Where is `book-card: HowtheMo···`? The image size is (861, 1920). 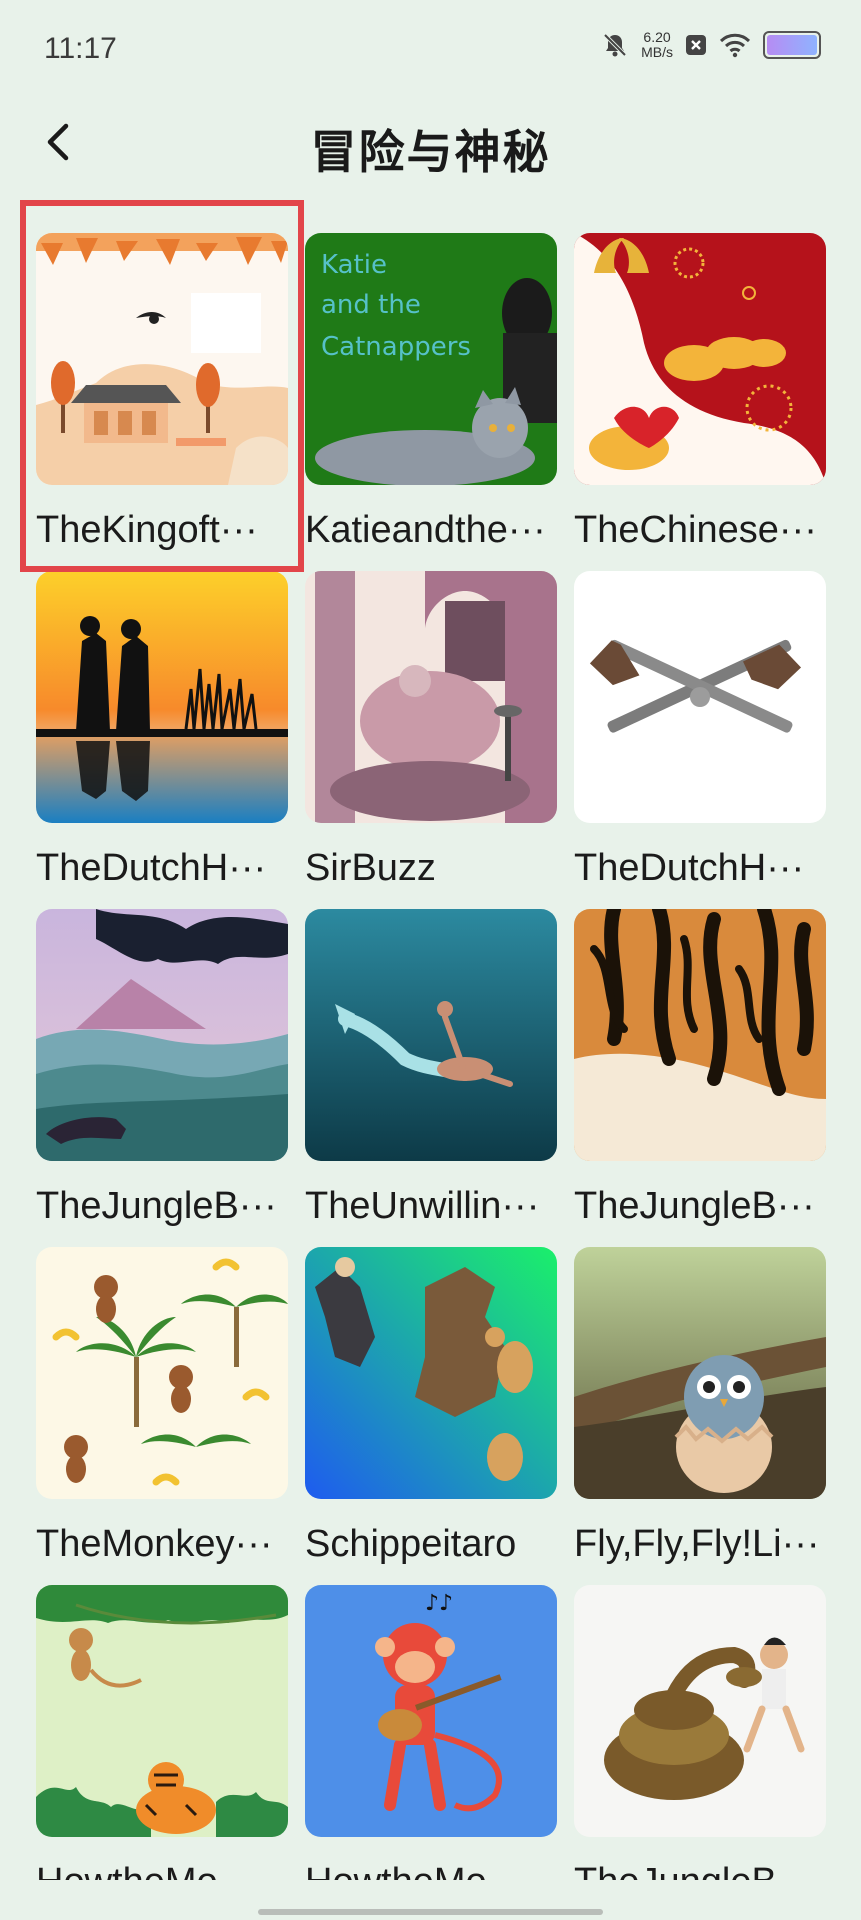
book-card: HowtheMo··· is located at coordinates (162, 1744).